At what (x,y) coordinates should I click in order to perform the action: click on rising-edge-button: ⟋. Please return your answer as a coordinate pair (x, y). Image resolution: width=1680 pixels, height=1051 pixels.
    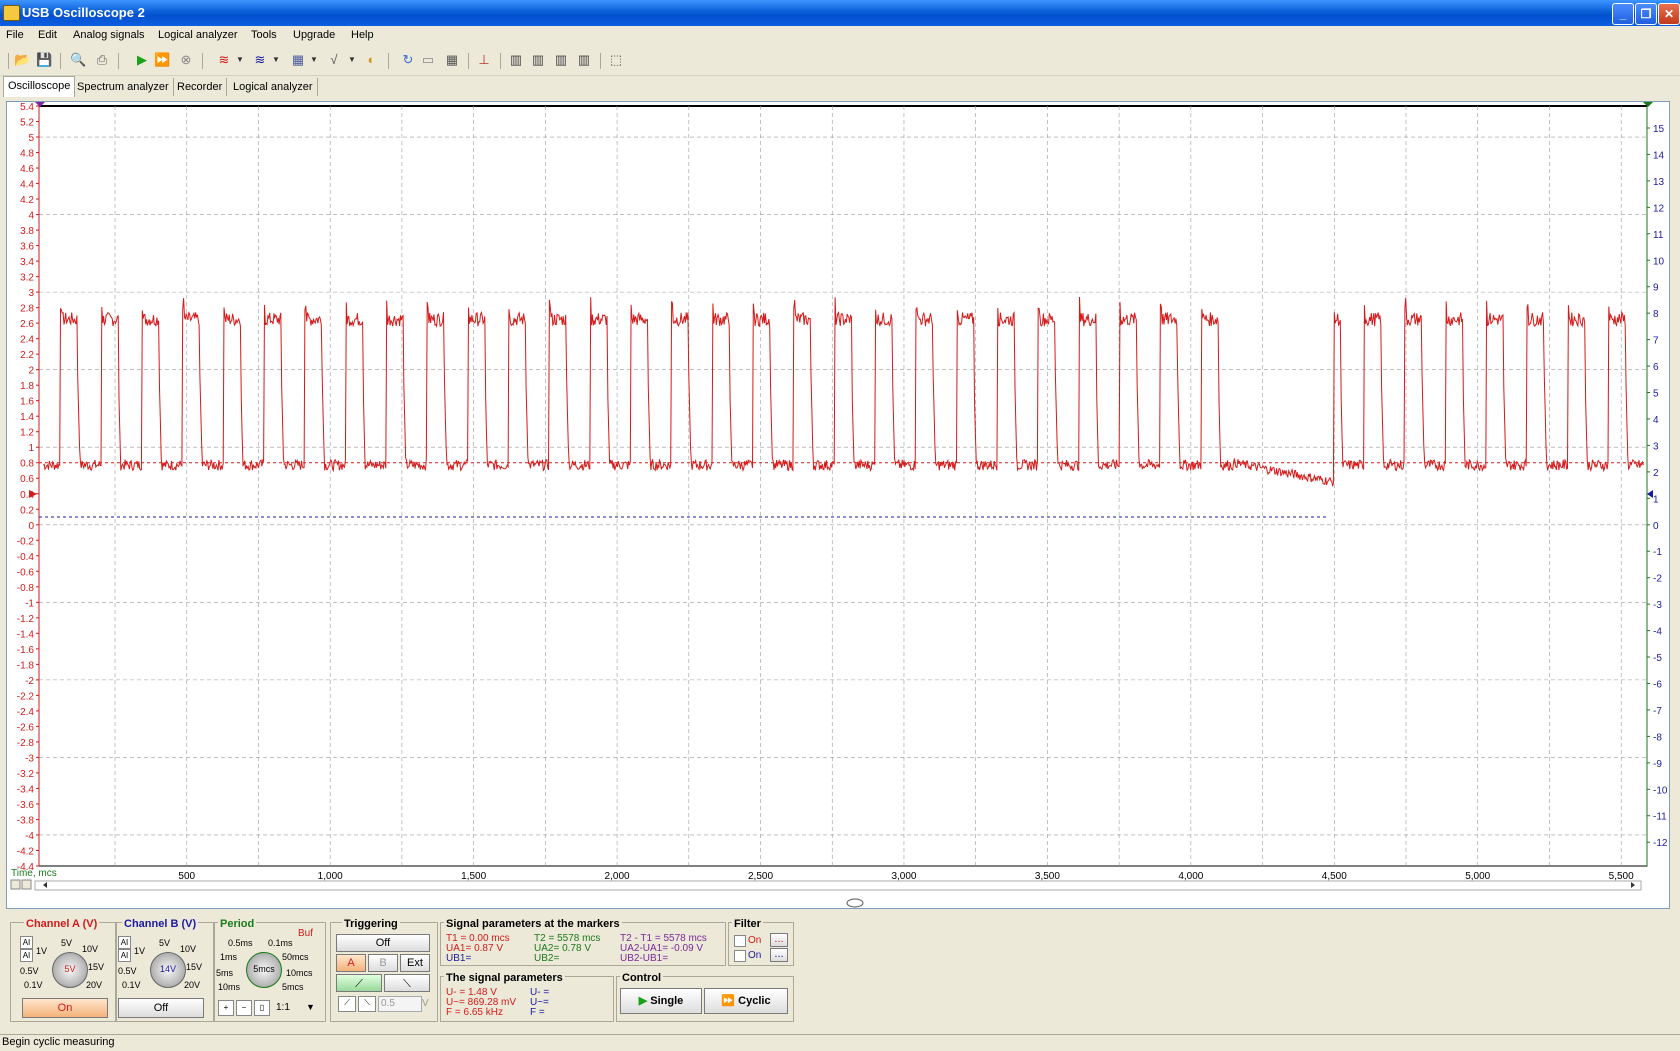
    Looking at the image, I should click on (359, 983).